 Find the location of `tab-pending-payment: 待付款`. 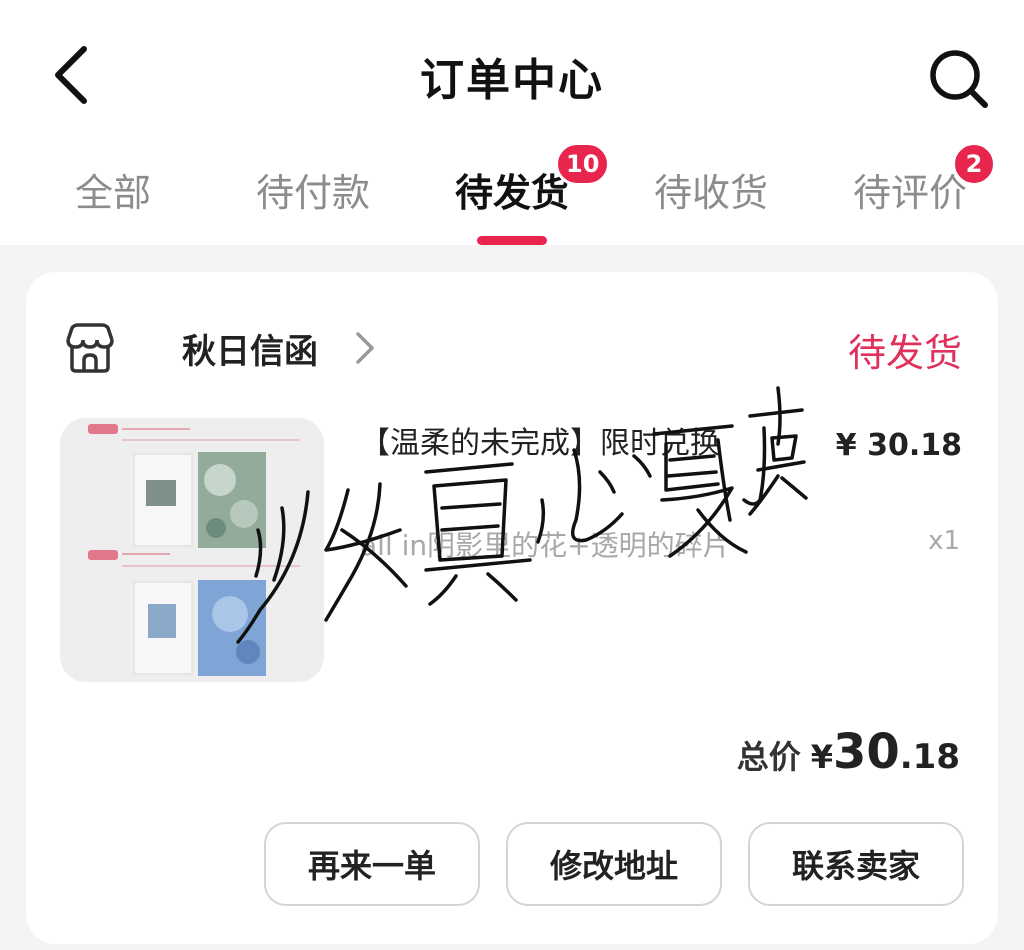

tab-pending-payment: 待付款 is located at coordinates (313, 192).